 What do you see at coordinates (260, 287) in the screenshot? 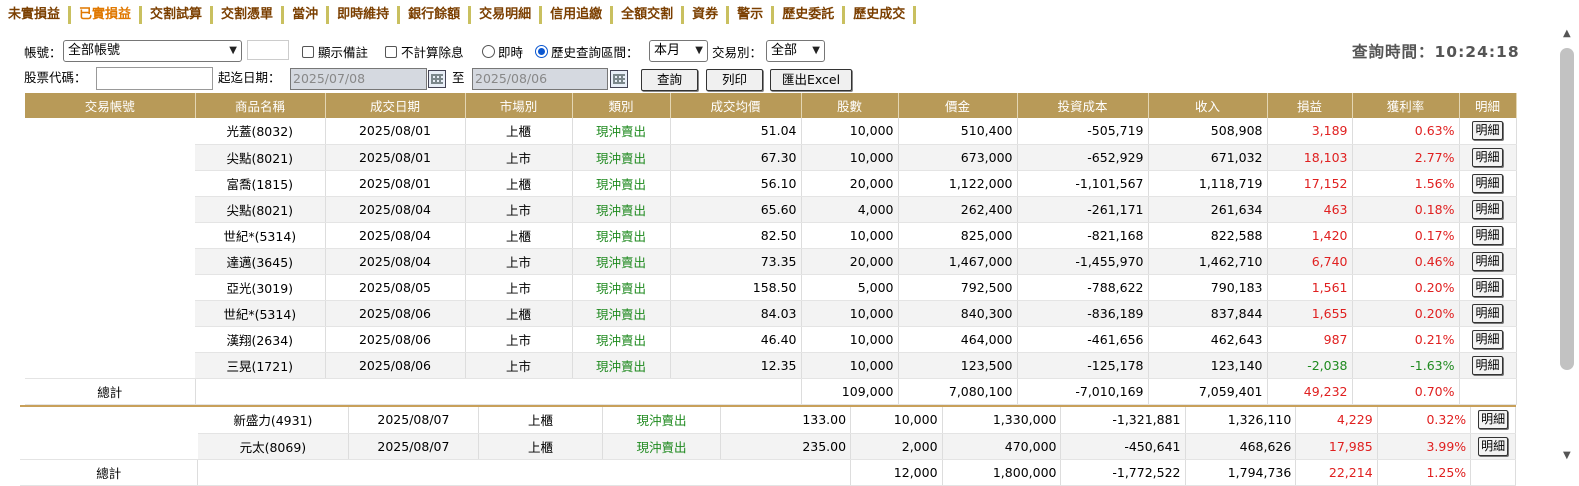
I see `product-name: 亞光(3019)` at bounding box center [260, 287].